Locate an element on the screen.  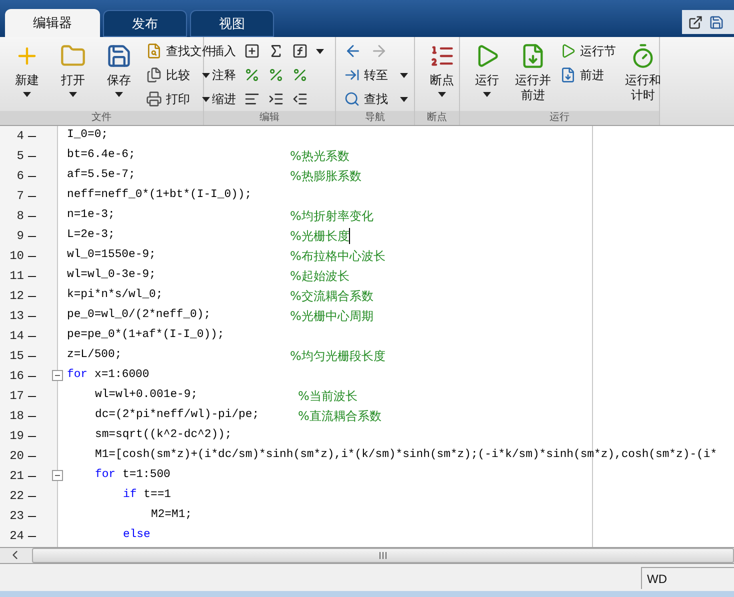
line-number: 9 is located at coordinates (20, 236).